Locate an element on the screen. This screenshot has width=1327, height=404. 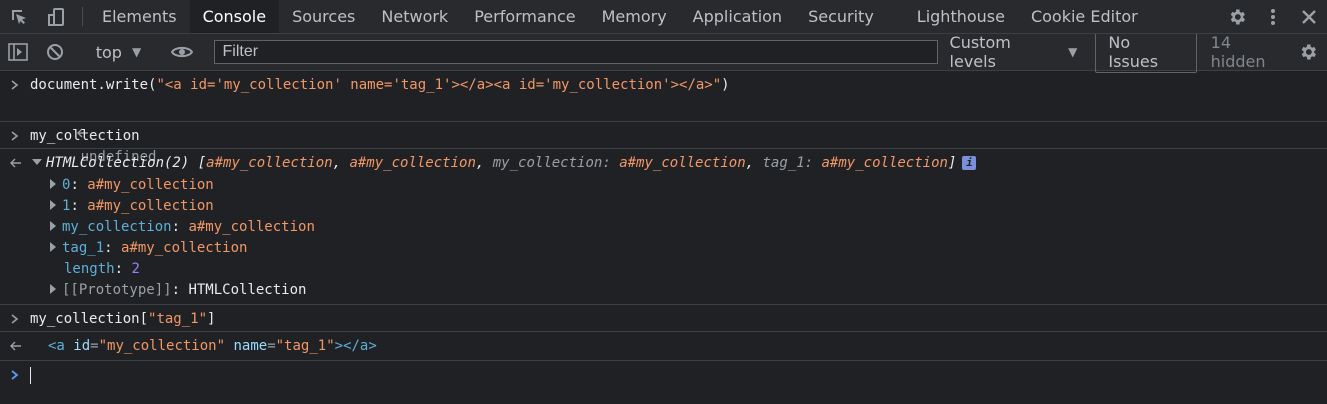
console-prompt is located at coordinates (663, 374).